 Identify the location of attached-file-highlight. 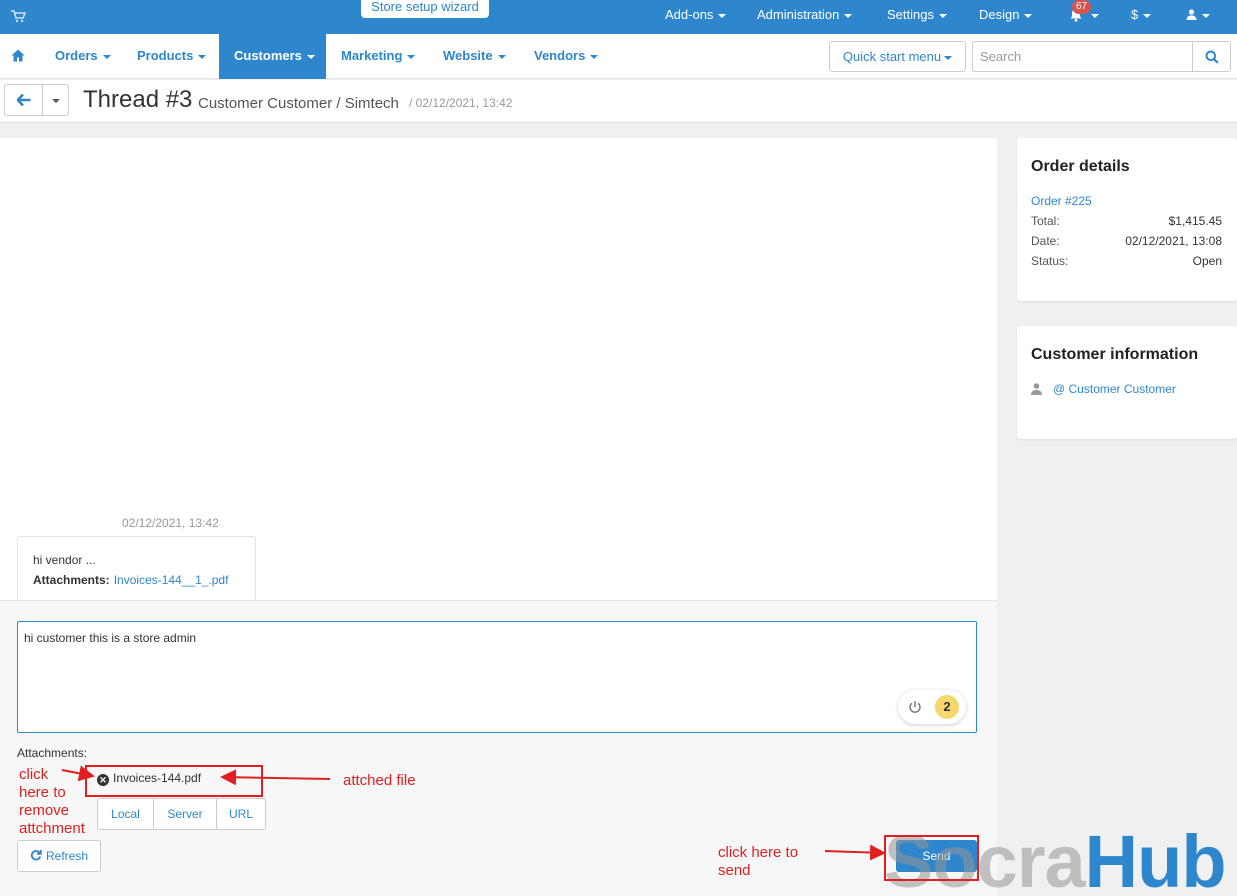
(174, 781).